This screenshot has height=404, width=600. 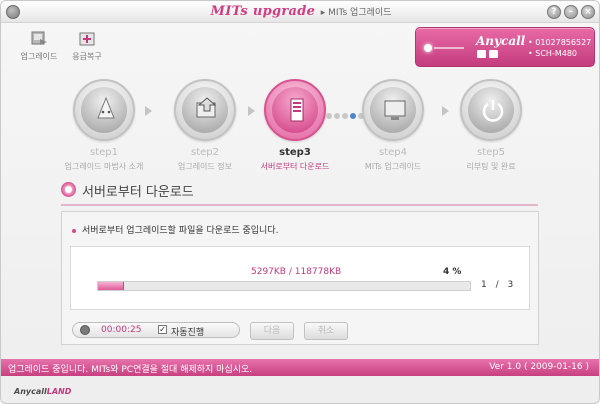 What do you see at coordinates (205, 166) in the screenshot?
I see `step-2-desc: 업그레이드 정보` at bounding box center [205, 166].